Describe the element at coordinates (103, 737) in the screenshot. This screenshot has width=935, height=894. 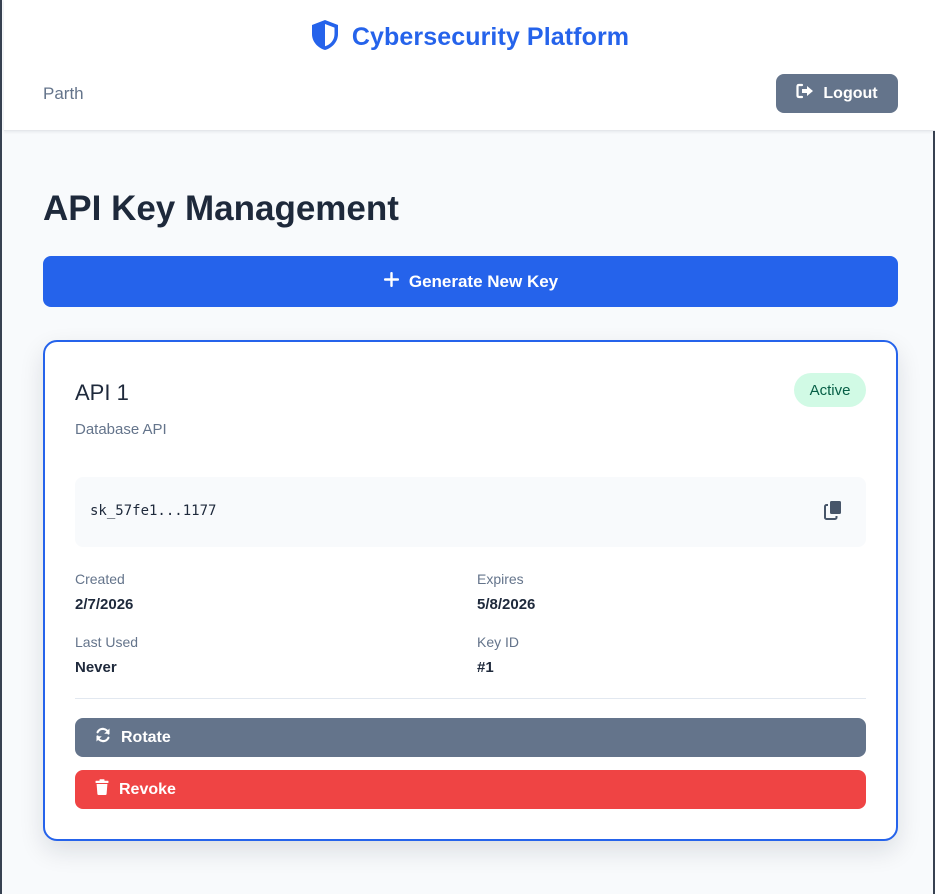
I see `rotate-icon` at that location.